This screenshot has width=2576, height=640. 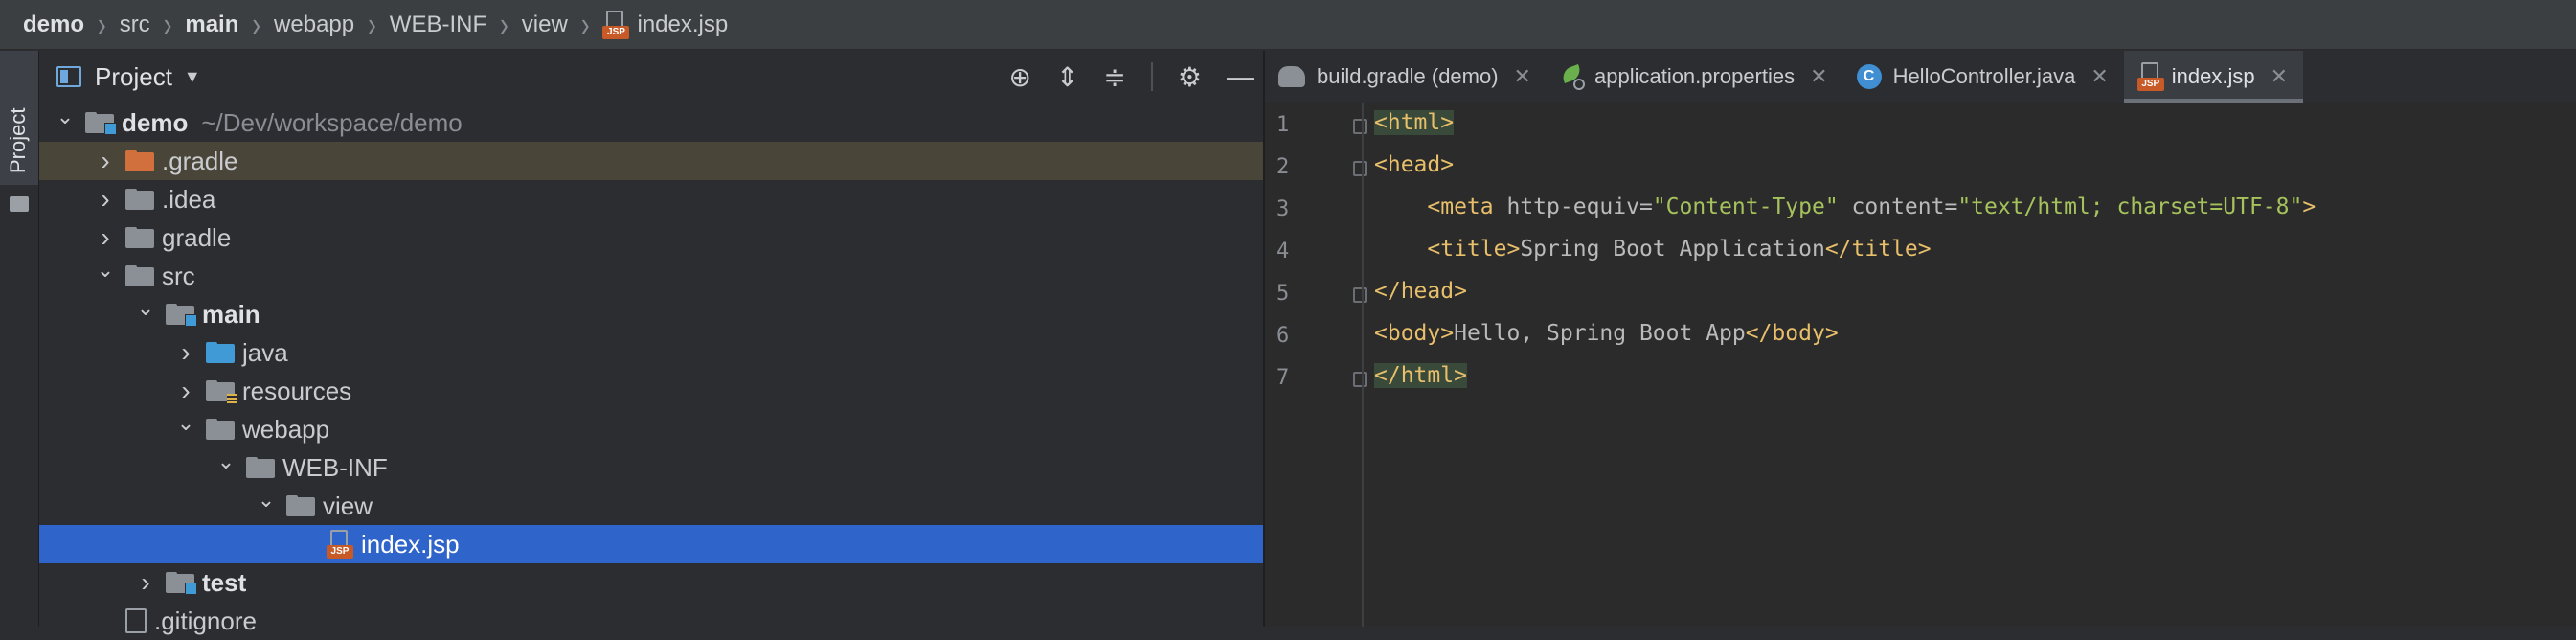 What do you see at coordinates (1019, 77) in the screenshot?
I see `locate-icon: ⊕` at bounding box center [1019, 77].